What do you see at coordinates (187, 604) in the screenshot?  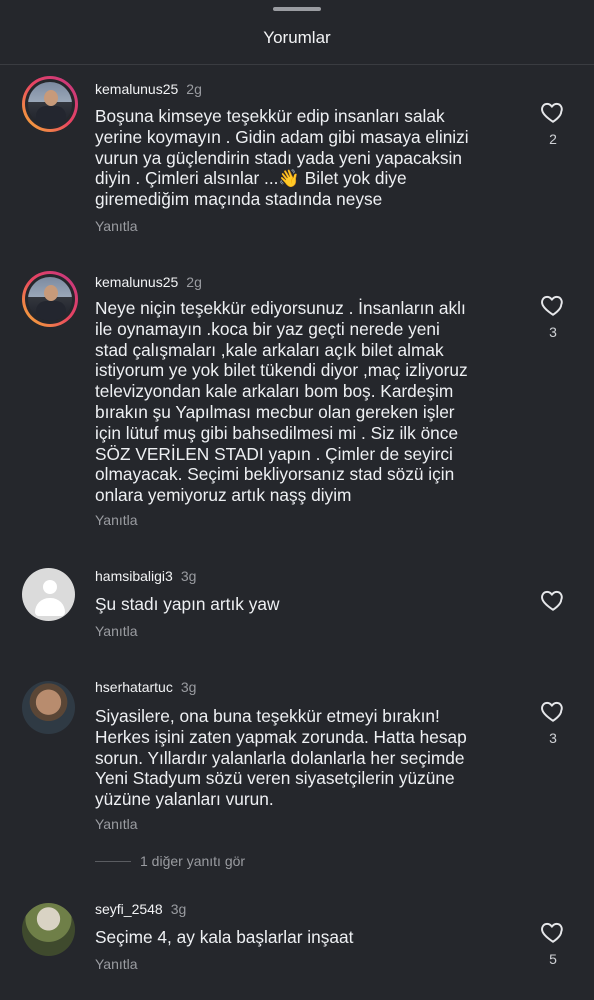 I see `comment-text: Şu stadı yapın artık yaw` at bounding box center [187, 604].